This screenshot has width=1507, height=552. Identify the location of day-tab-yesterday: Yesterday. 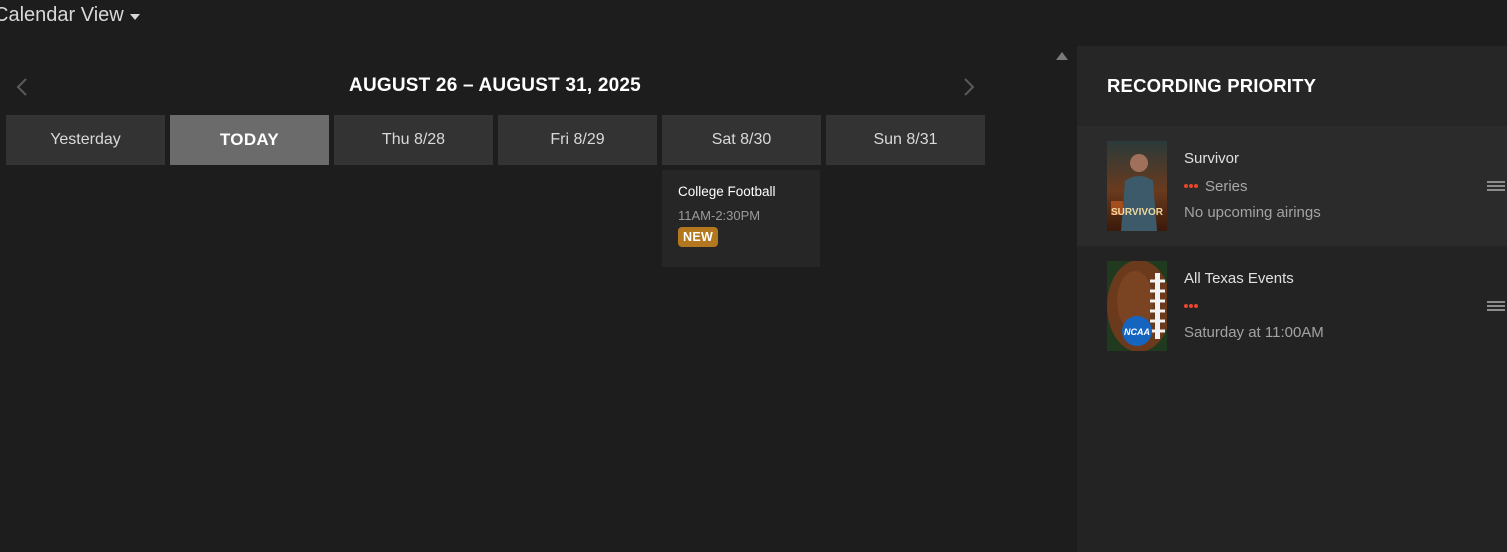
(85, 140).